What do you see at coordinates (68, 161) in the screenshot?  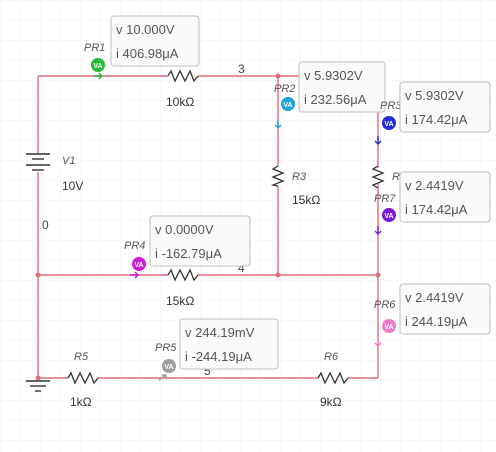 I see `v1-name: V1` at bounding box center [68, 161].